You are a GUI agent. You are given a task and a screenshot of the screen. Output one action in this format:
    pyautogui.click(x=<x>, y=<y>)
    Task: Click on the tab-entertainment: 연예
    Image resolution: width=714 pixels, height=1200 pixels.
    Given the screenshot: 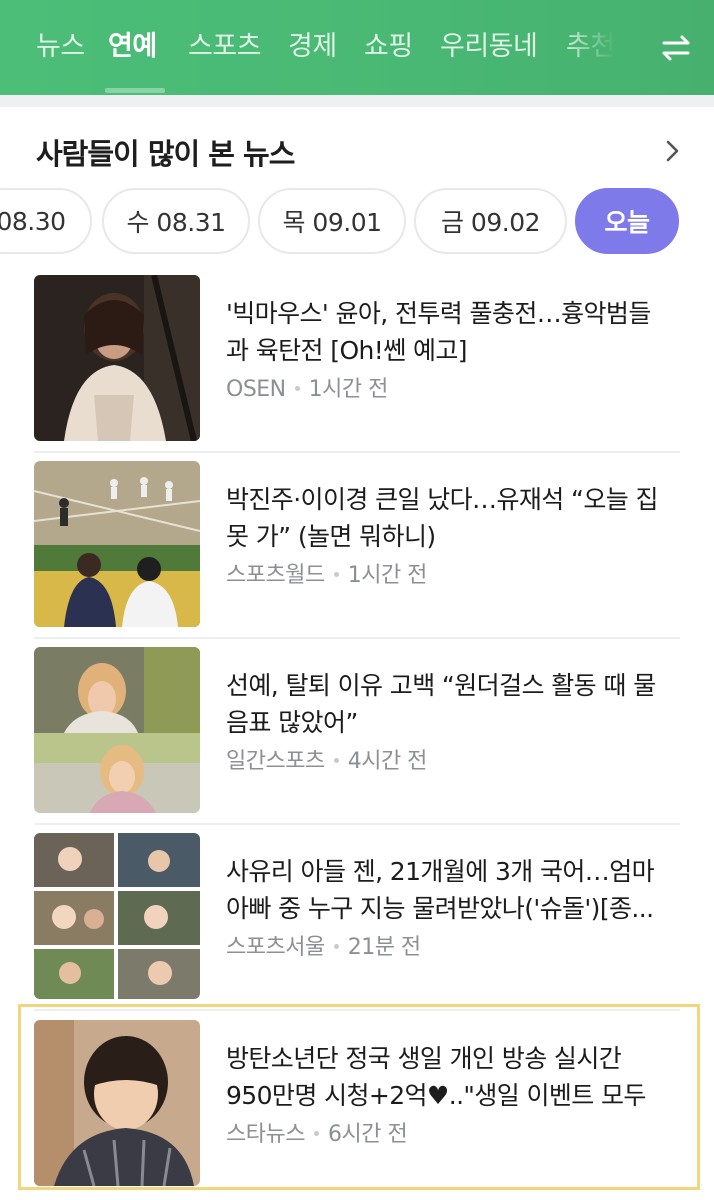 What is the action you would take?
    pyautogui.click(x=132, y=47)
    